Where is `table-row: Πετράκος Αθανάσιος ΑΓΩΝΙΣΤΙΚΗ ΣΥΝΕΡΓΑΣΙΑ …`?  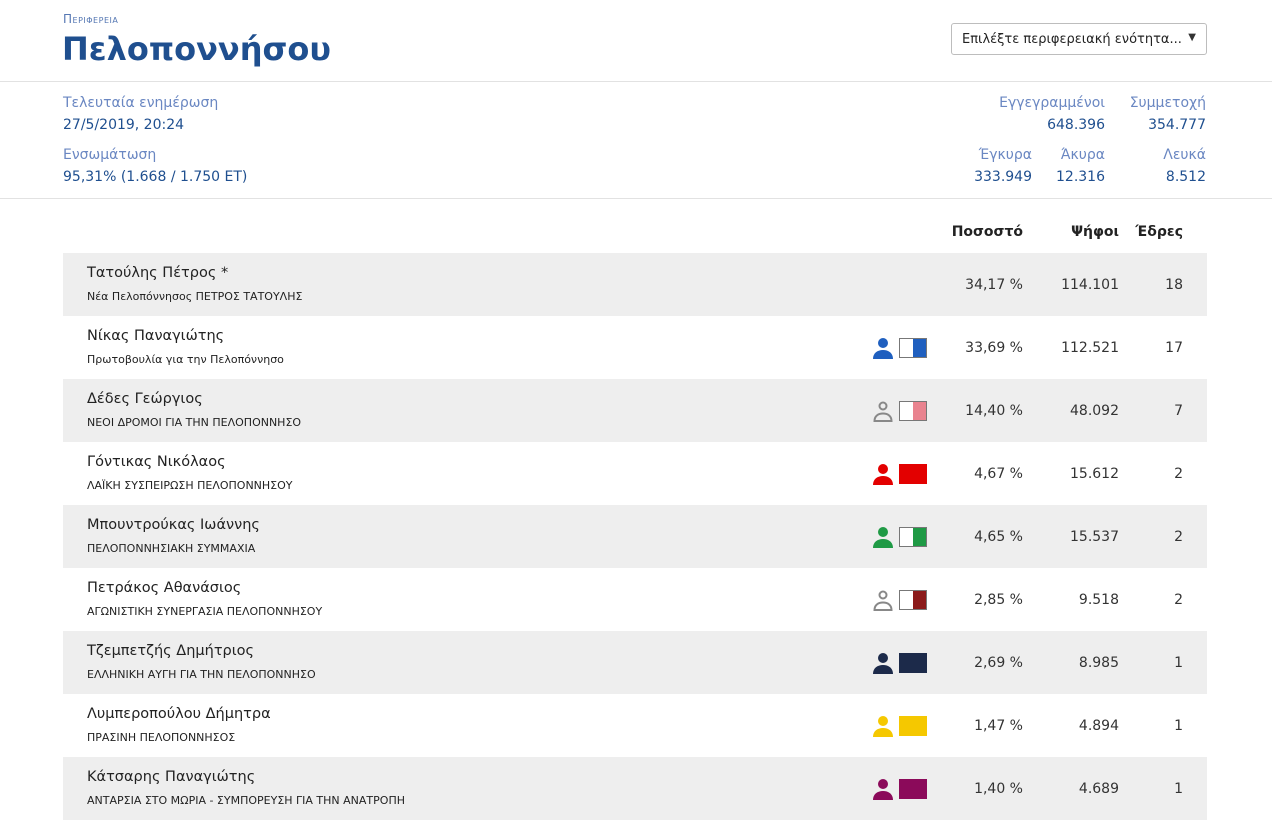 table-row: Πετράκος Αθανάσιος ΑΓΩΝΙΣΤΙΚΗ ΣΥΝΕΡΓΑΣΙΑ … is located at coordinates (635, 599).